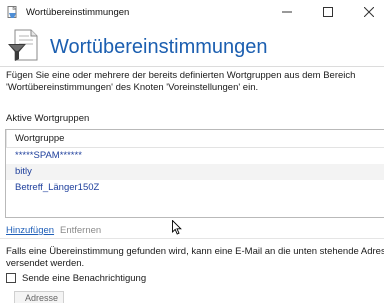 Image resolution: width=384 pixels, height=303 pixels. What do you see at coordinates (30, 230) in the screenshot?
I see `add-link: Hinzufügen` at bounding box center [30, 230].